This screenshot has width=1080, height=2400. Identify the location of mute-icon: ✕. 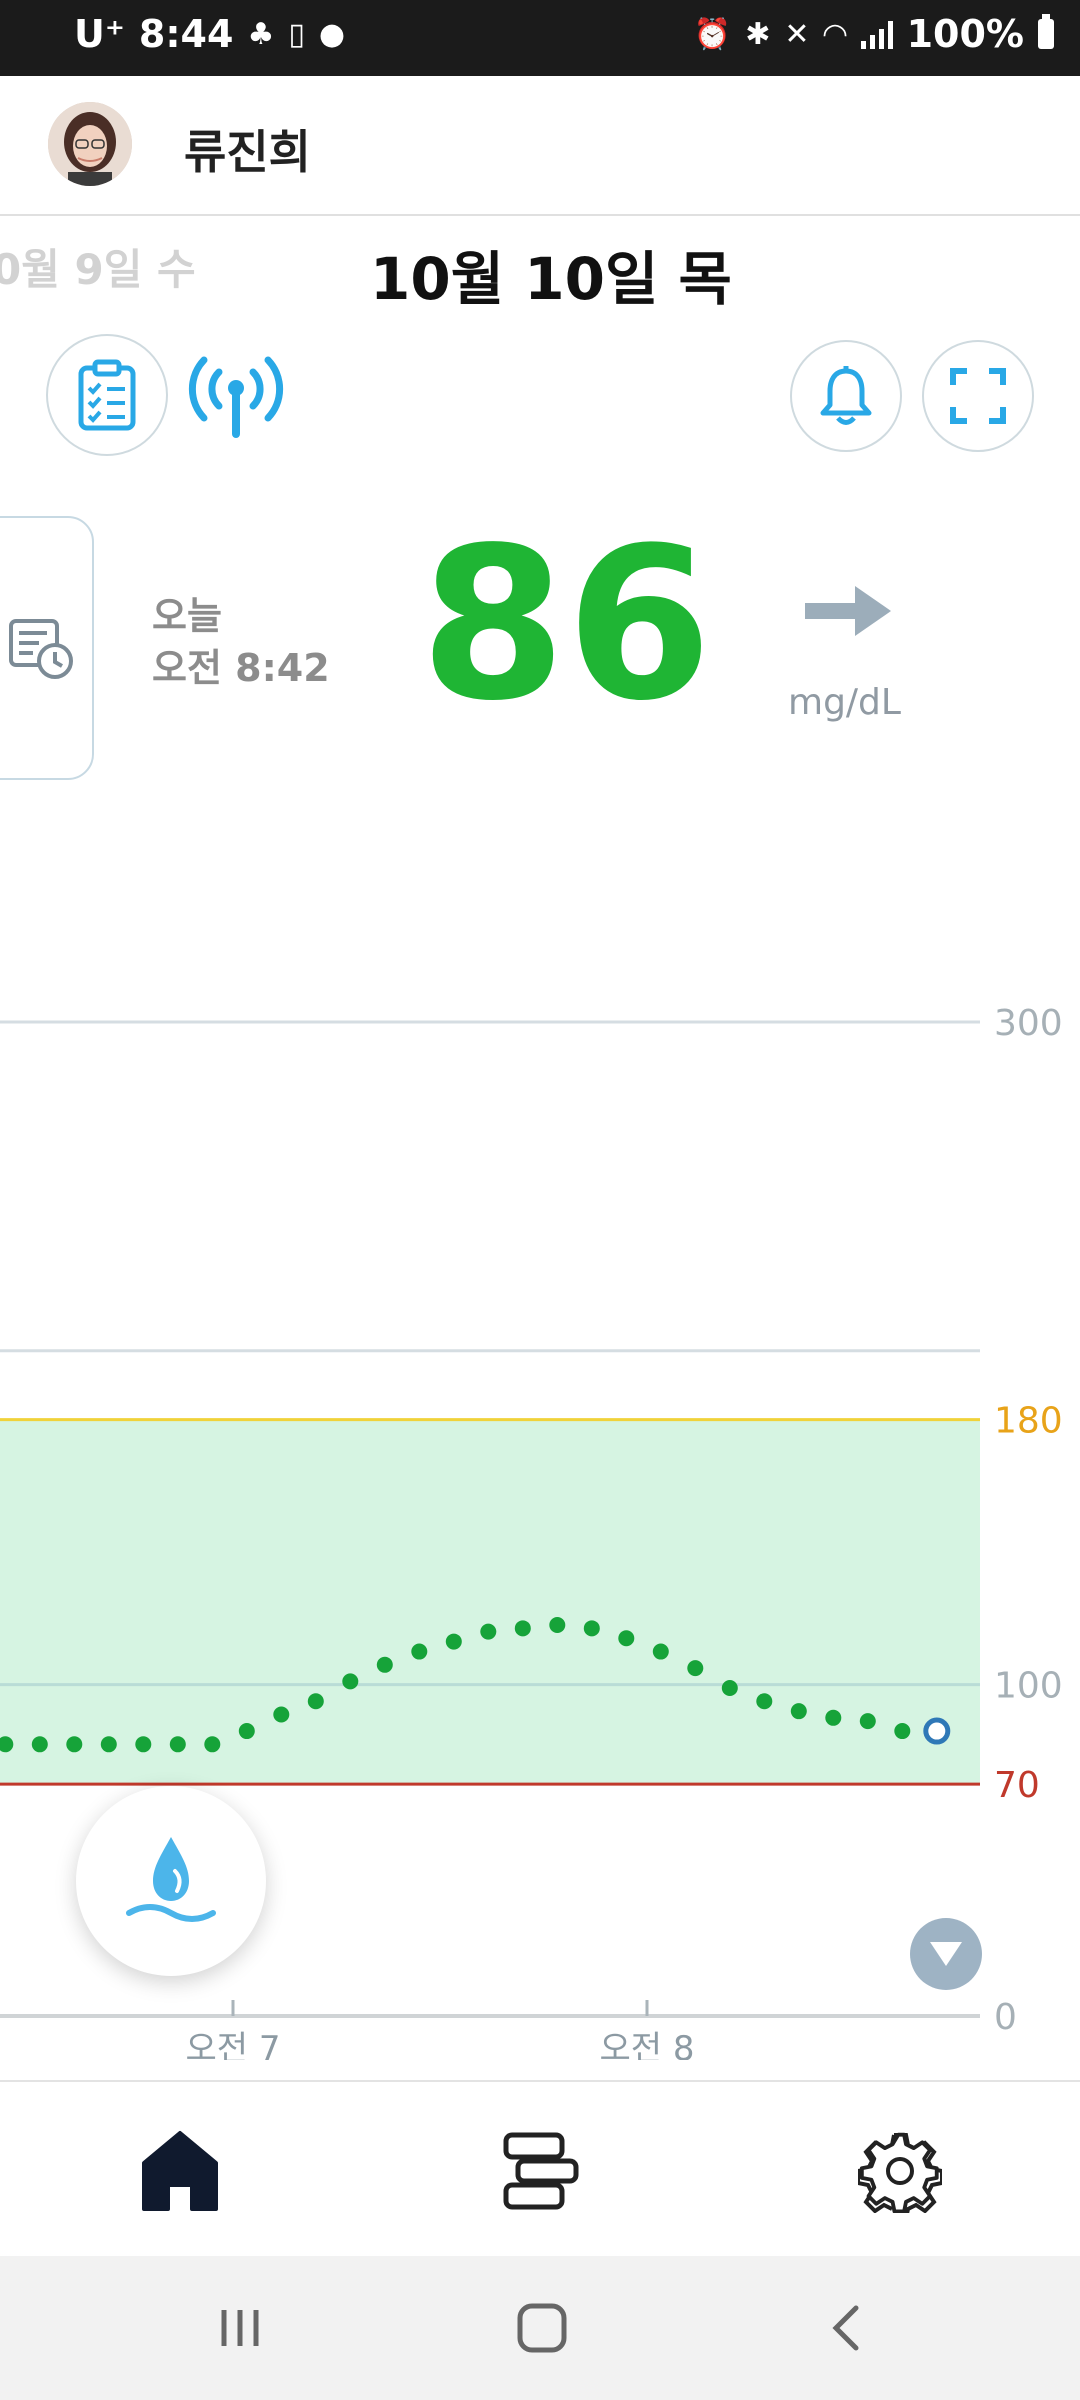
(797, 34).